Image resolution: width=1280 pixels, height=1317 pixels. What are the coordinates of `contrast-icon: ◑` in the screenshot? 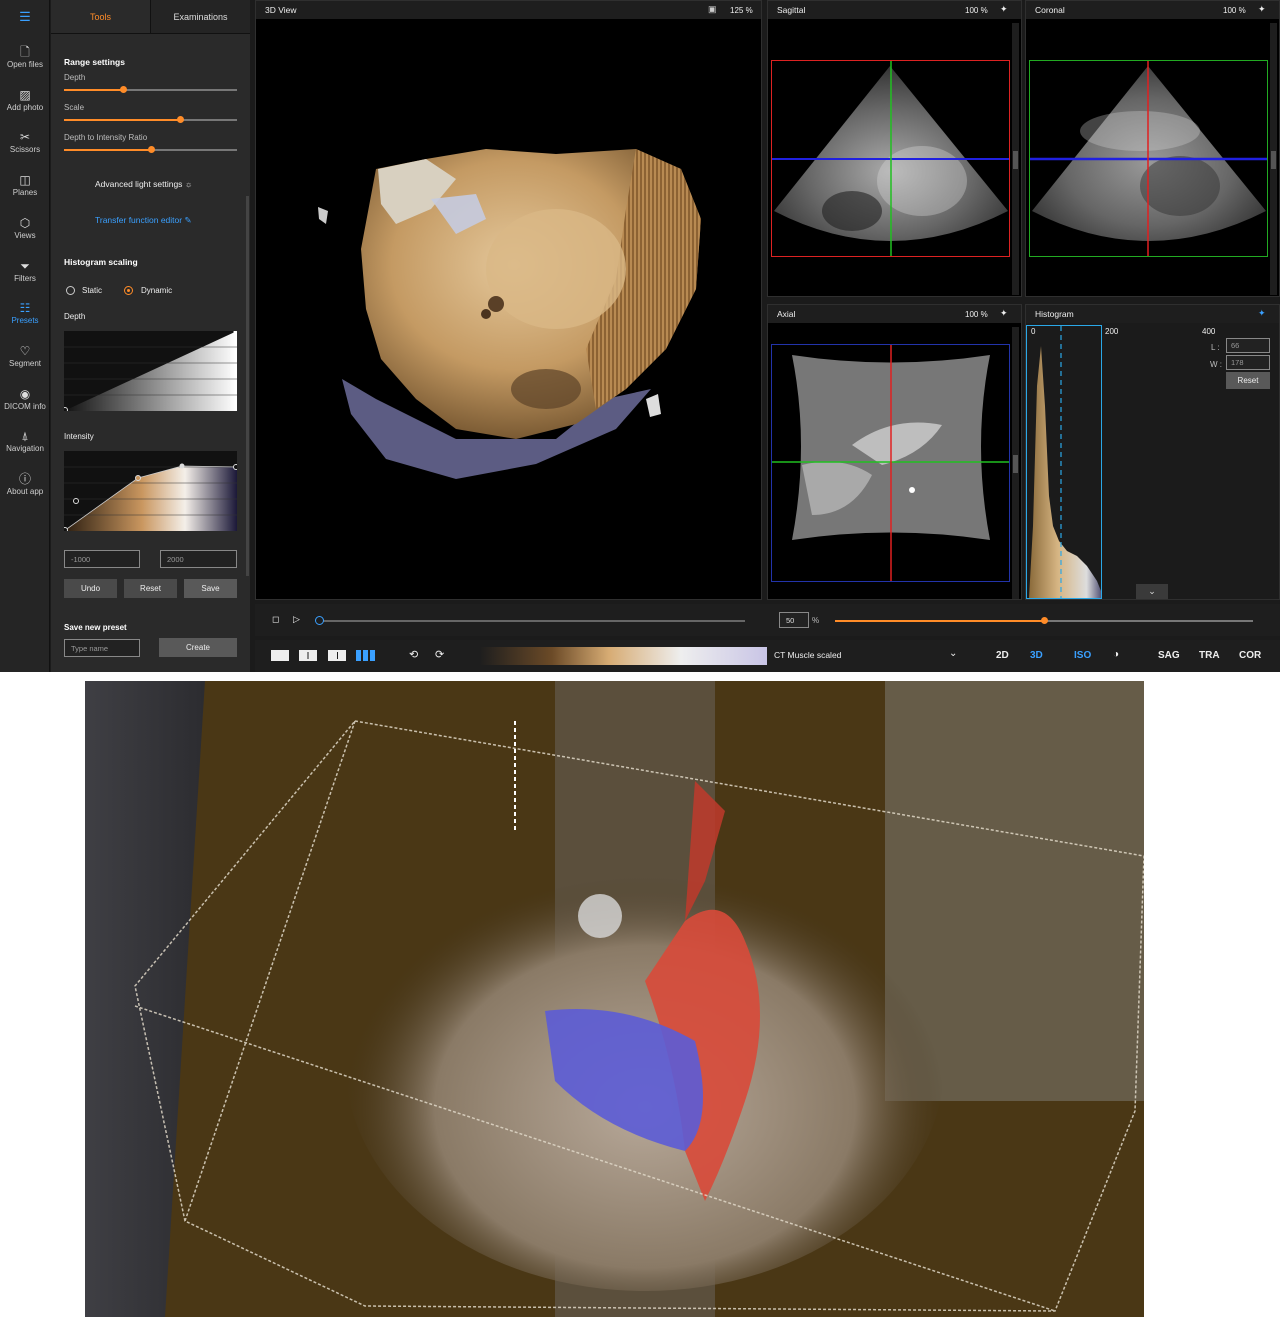 It's located at (1116, 654).